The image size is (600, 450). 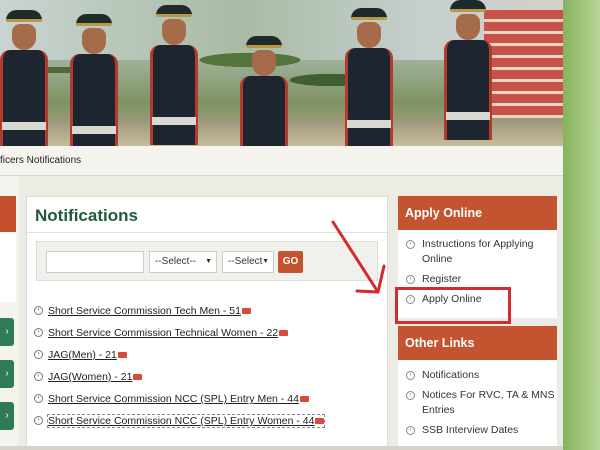 I want to click on category-select: --Select-- ▼, so click(x=183, y=262).